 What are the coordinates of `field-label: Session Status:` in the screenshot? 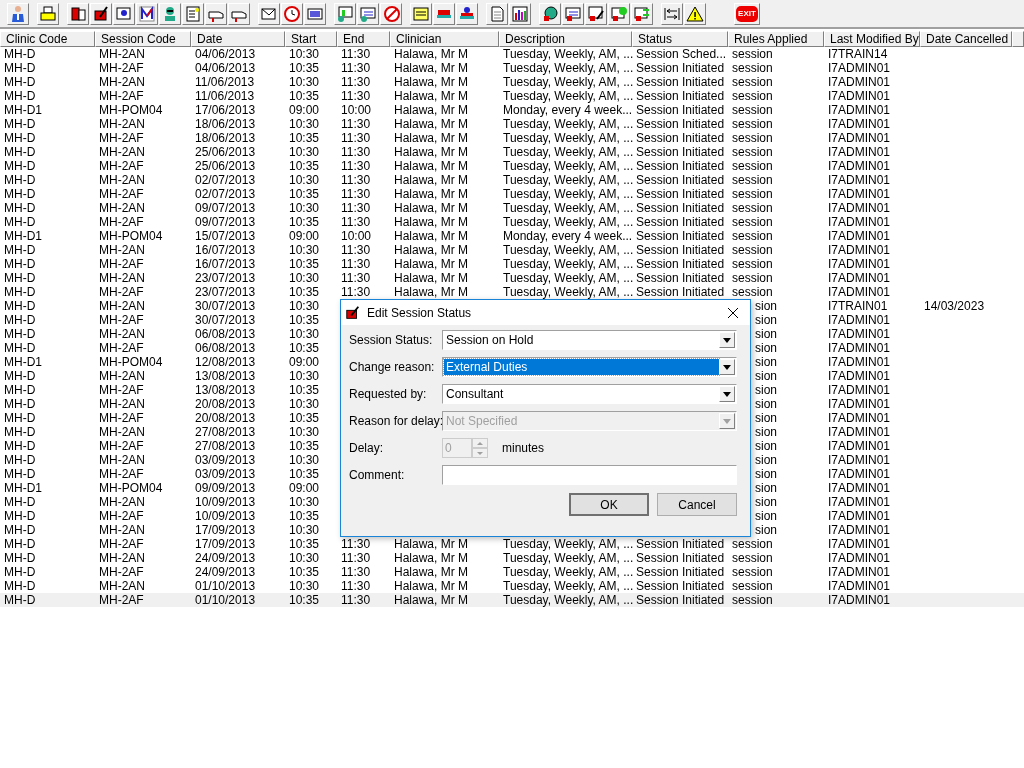 It's located at (391, 340).